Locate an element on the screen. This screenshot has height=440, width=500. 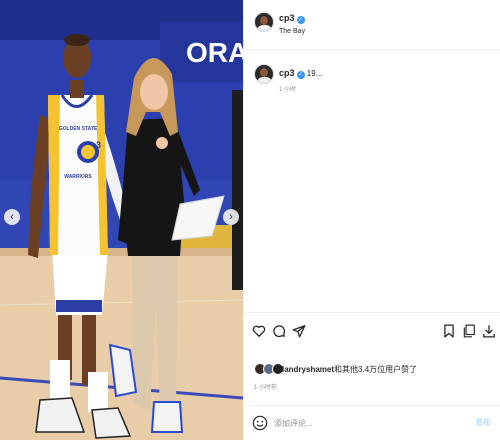
comment-bar: 发布 is located at coordinates (372, 422).